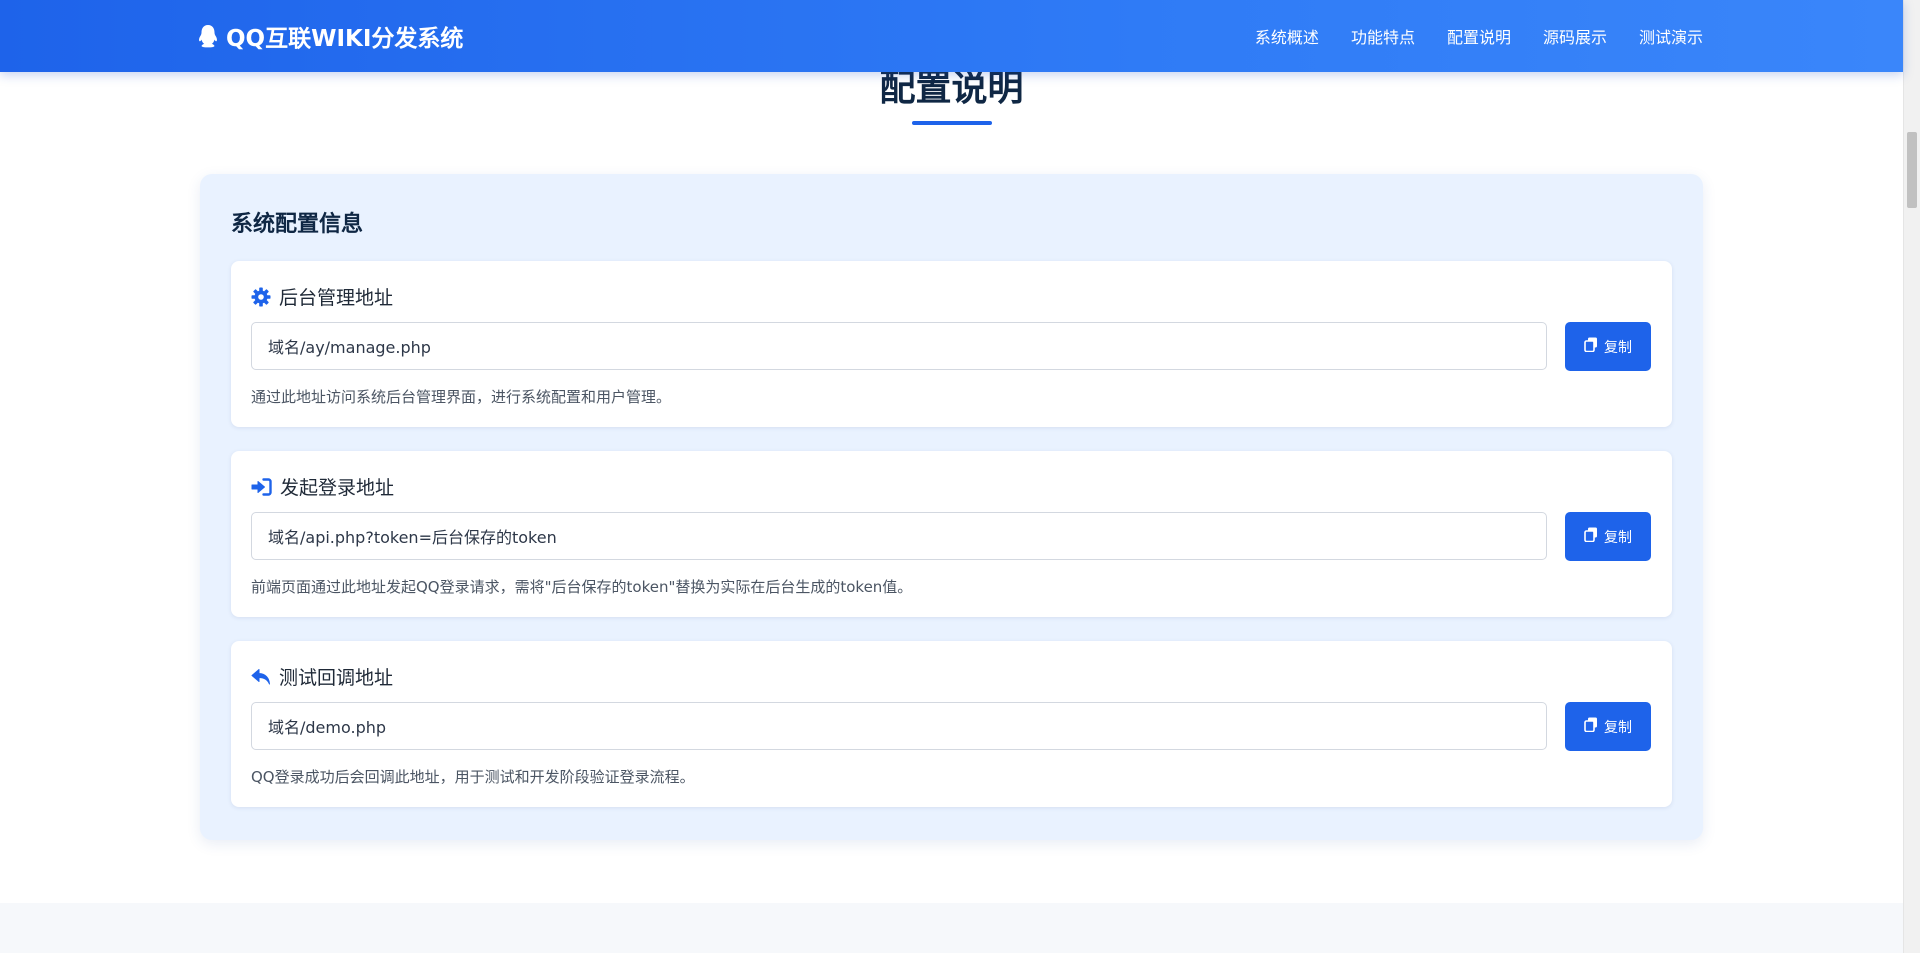  I want to click on next-section-band, so click(951, 928).